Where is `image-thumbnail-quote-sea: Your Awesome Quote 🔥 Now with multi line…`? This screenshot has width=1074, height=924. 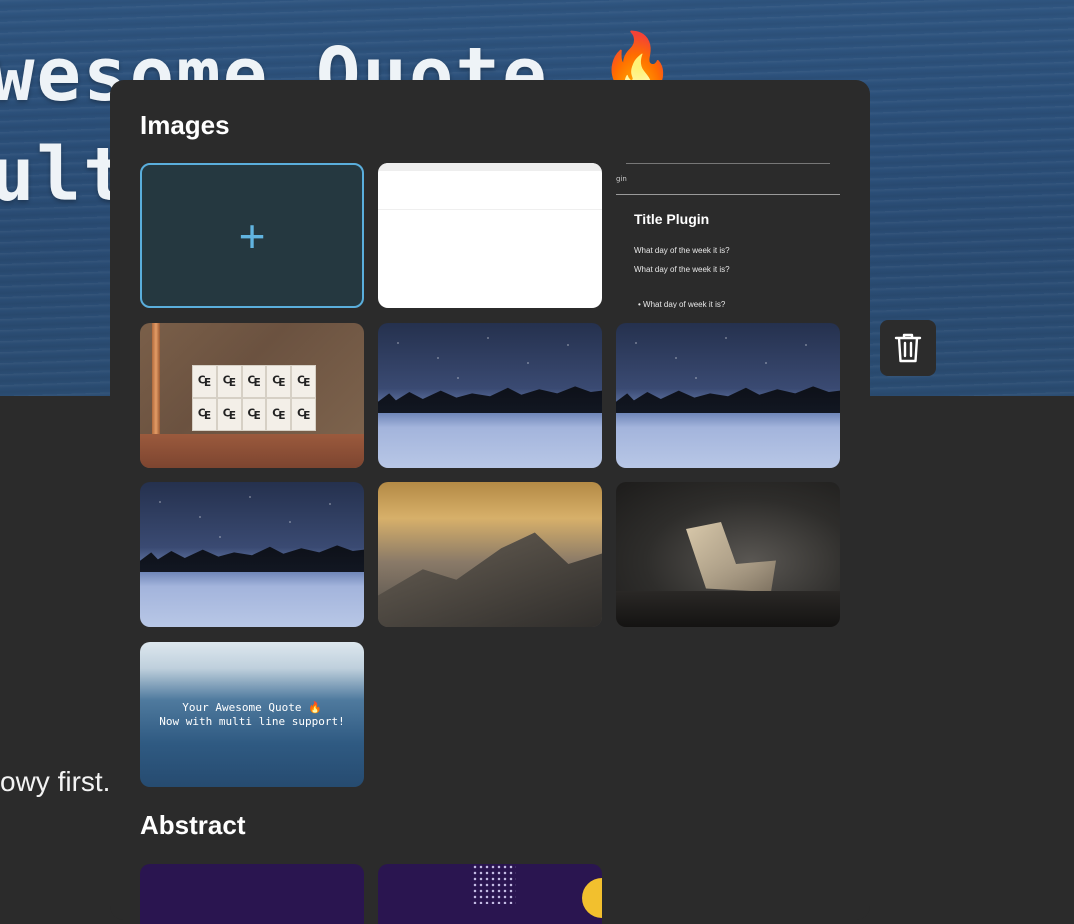 image-thumbnail-quote-sea: Your Awesome Quote 🔥 Now with multi line… is located at coordinates (252, 714).